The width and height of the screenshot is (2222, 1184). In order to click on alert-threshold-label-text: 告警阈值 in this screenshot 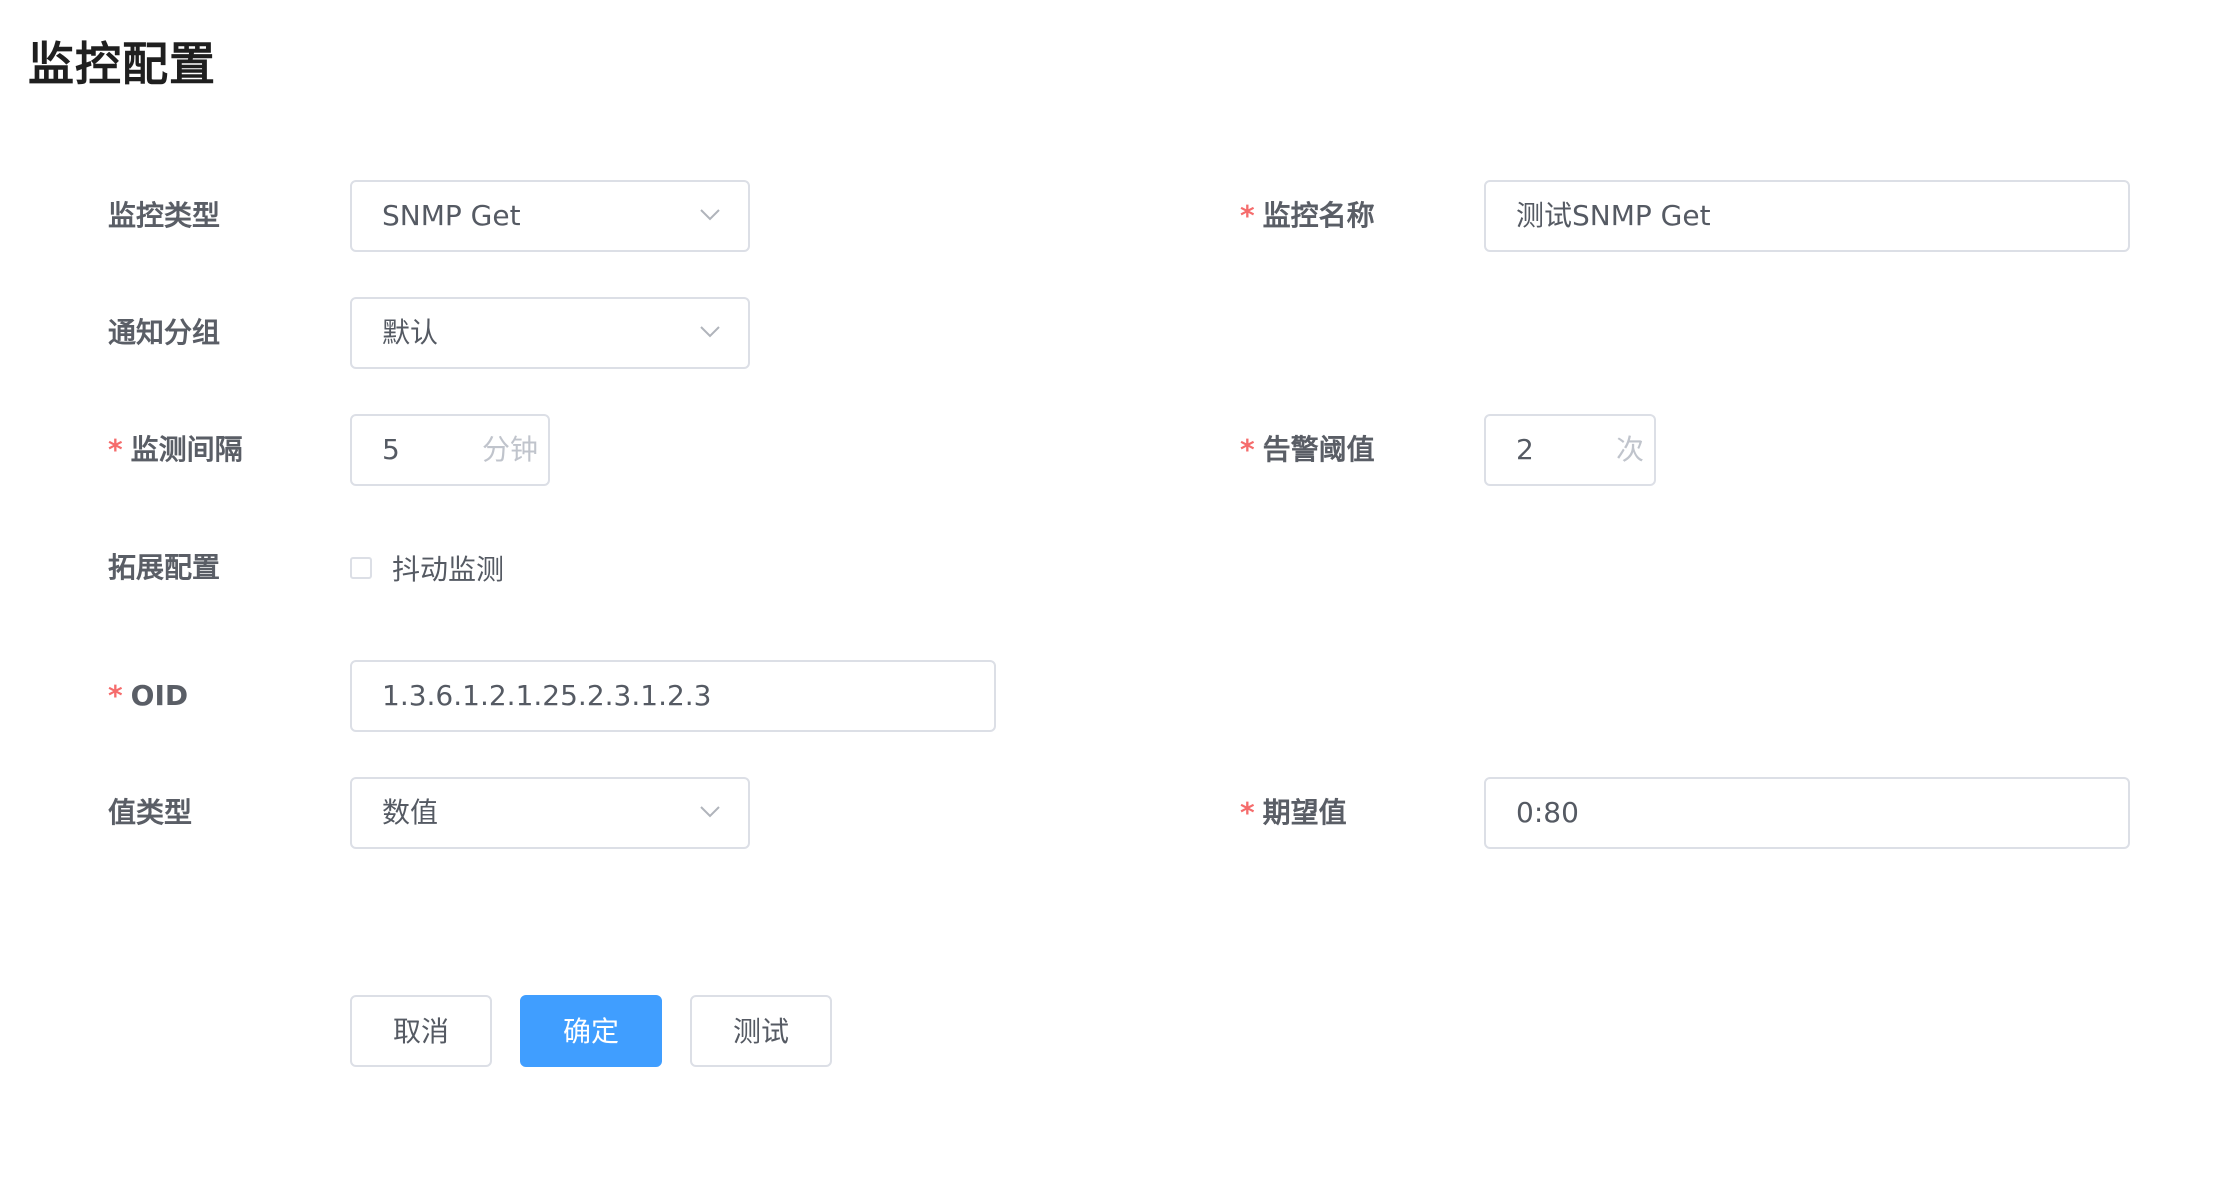, I will do `click(1318, 449)`.